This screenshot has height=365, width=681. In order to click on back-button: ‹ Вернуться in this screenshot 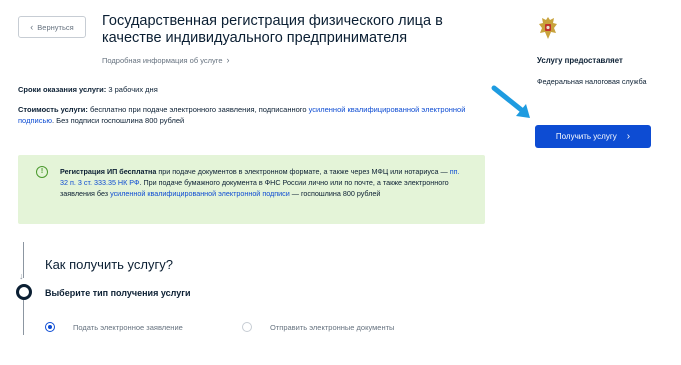, I will do `click(52, 27)`.